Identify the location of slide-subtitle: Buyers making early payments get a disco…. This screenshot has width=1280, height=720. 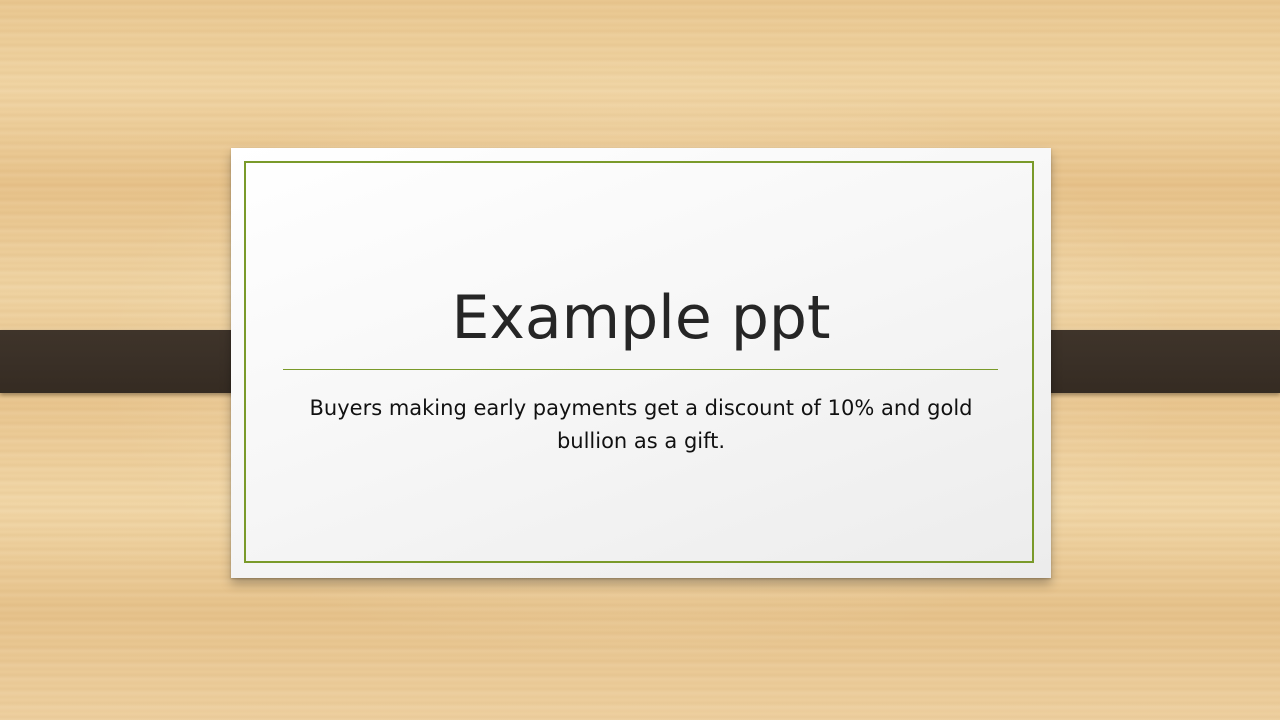
(641, 424).